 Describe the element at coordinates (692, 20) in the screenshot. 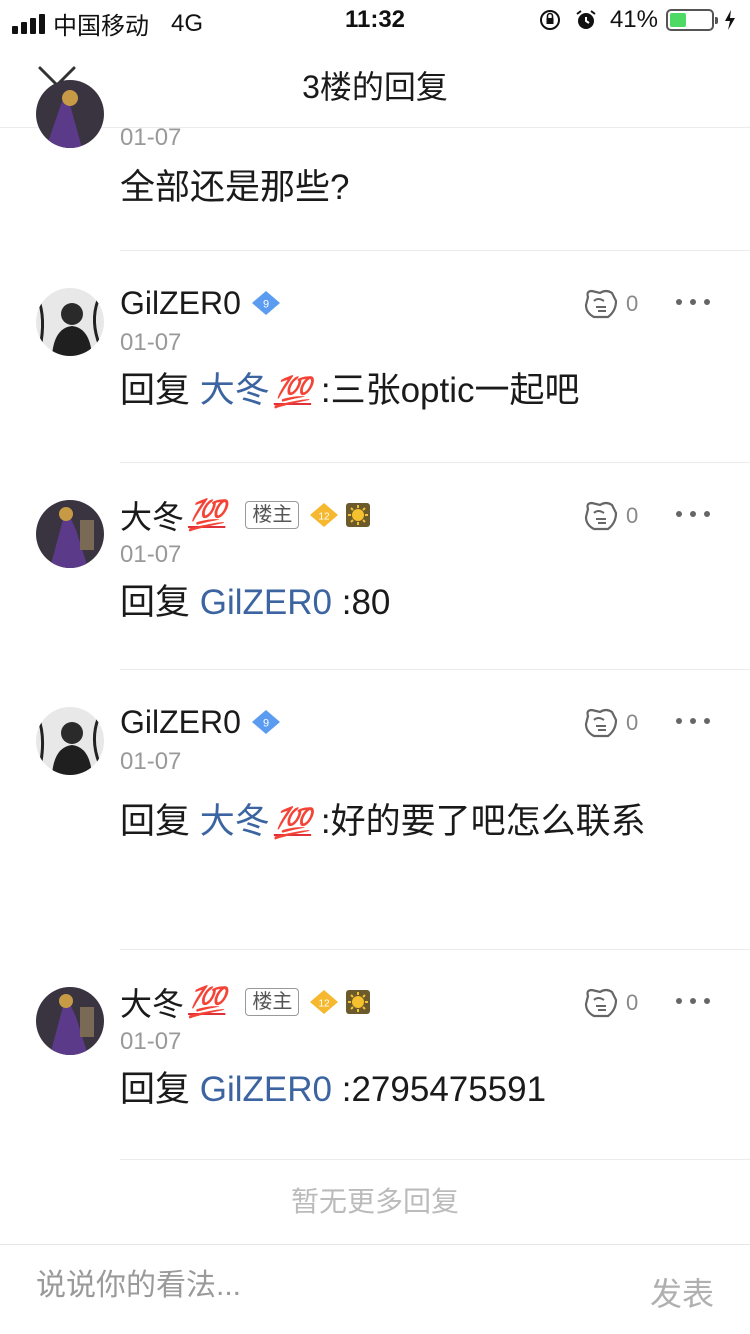

I see `battery-icon` at that location.